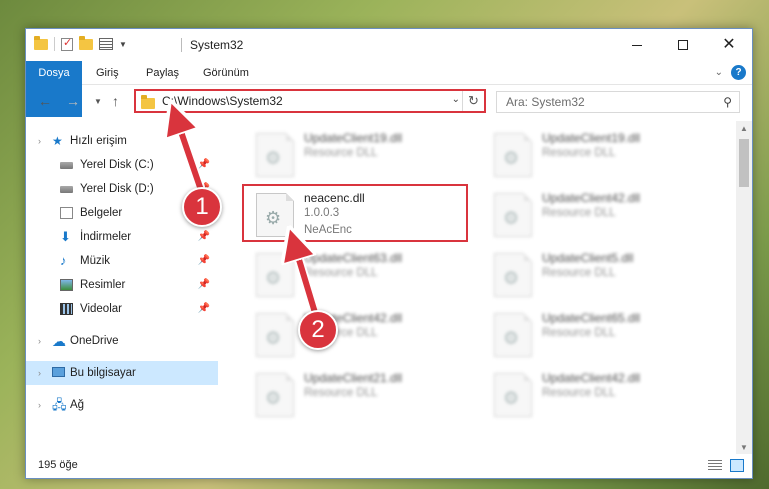 The image size is (769, 489). I want to click on sidebar-item-videos: Videolar 📌, so click(122, 309).